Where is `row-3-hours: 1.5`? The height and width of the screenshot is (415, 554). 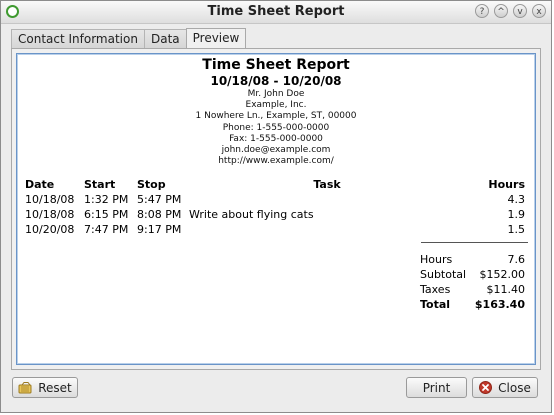
row-3-hours: 1.5 is located at coordinates (516, 229).